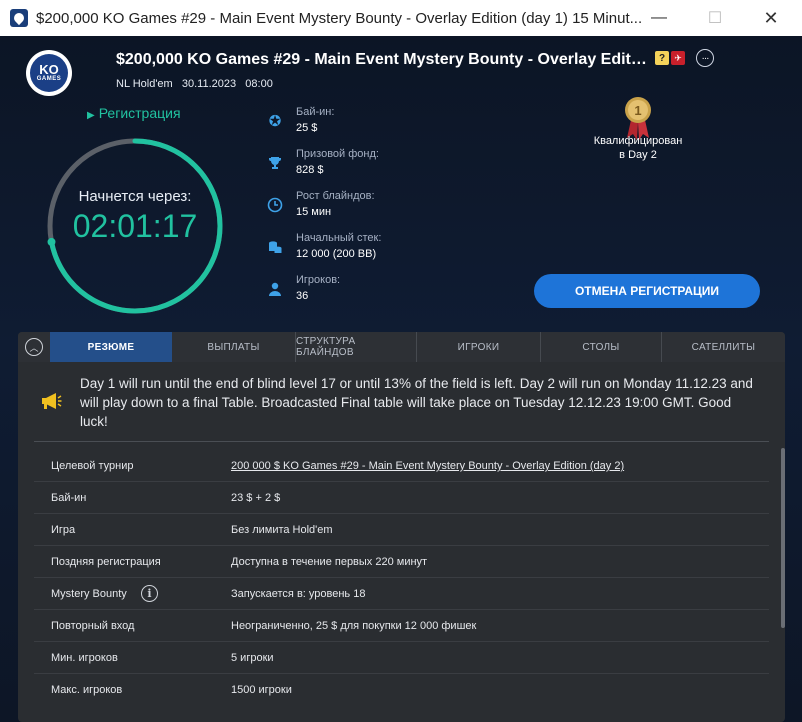 The width and height of the screenshot is (802, 722). What do you see at coordinates (92, 466) in the screenshot?
I see `row-key: Целевой турнир` at bounding box center [92, 466].